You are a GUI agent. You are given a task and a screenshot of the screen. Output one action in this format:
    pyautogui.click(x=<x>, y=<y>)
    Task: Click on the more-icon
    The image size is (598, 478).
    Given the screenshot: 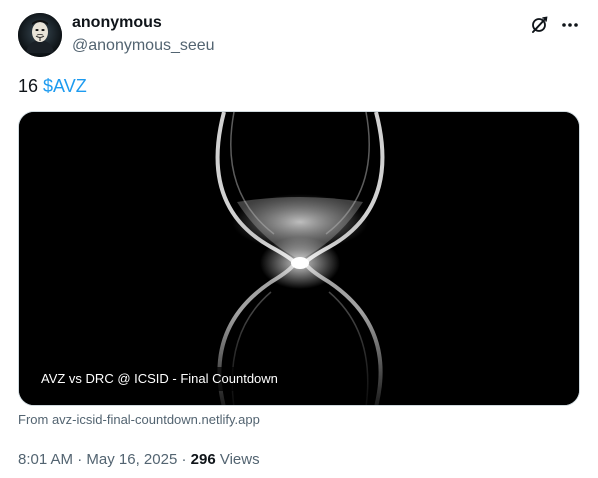 What is the action you would take?
    pyautogui.click(x=570, y=25)
    